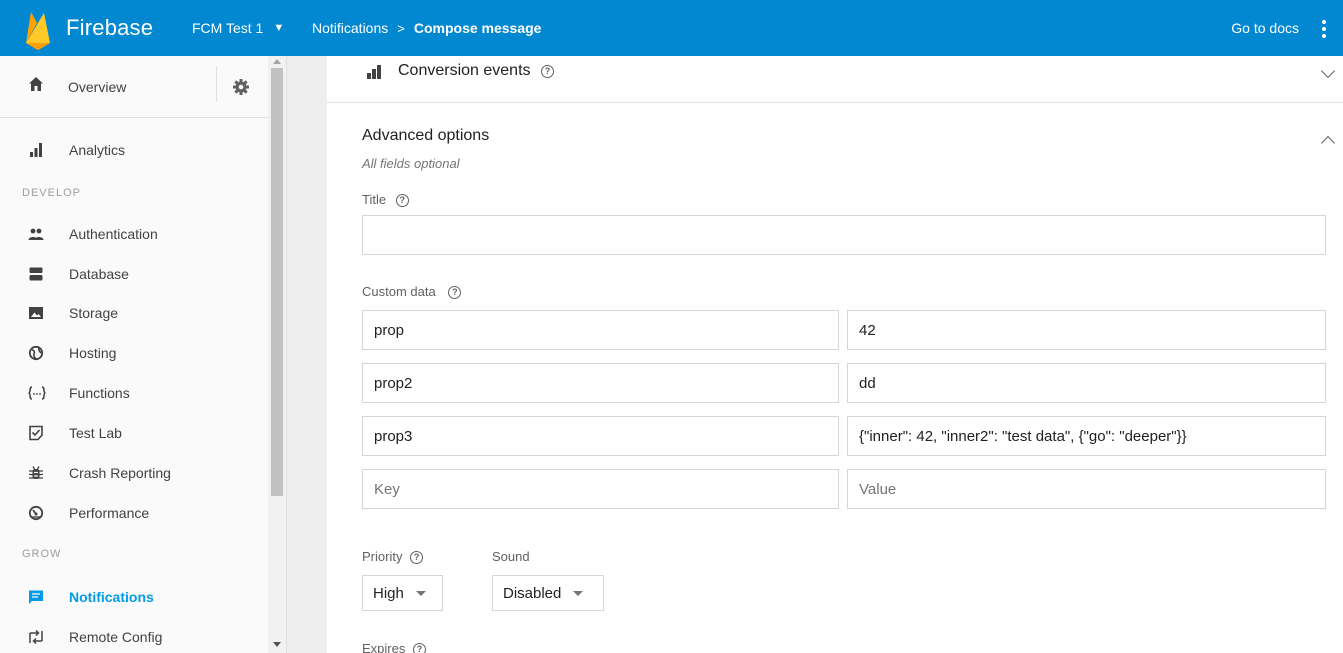 The height and width of the screenshot is (653, 1343). Describe the element at coordinates (350, 28) in the screenshot. I see `breadcrumb-notifications: Notifications` at that location.